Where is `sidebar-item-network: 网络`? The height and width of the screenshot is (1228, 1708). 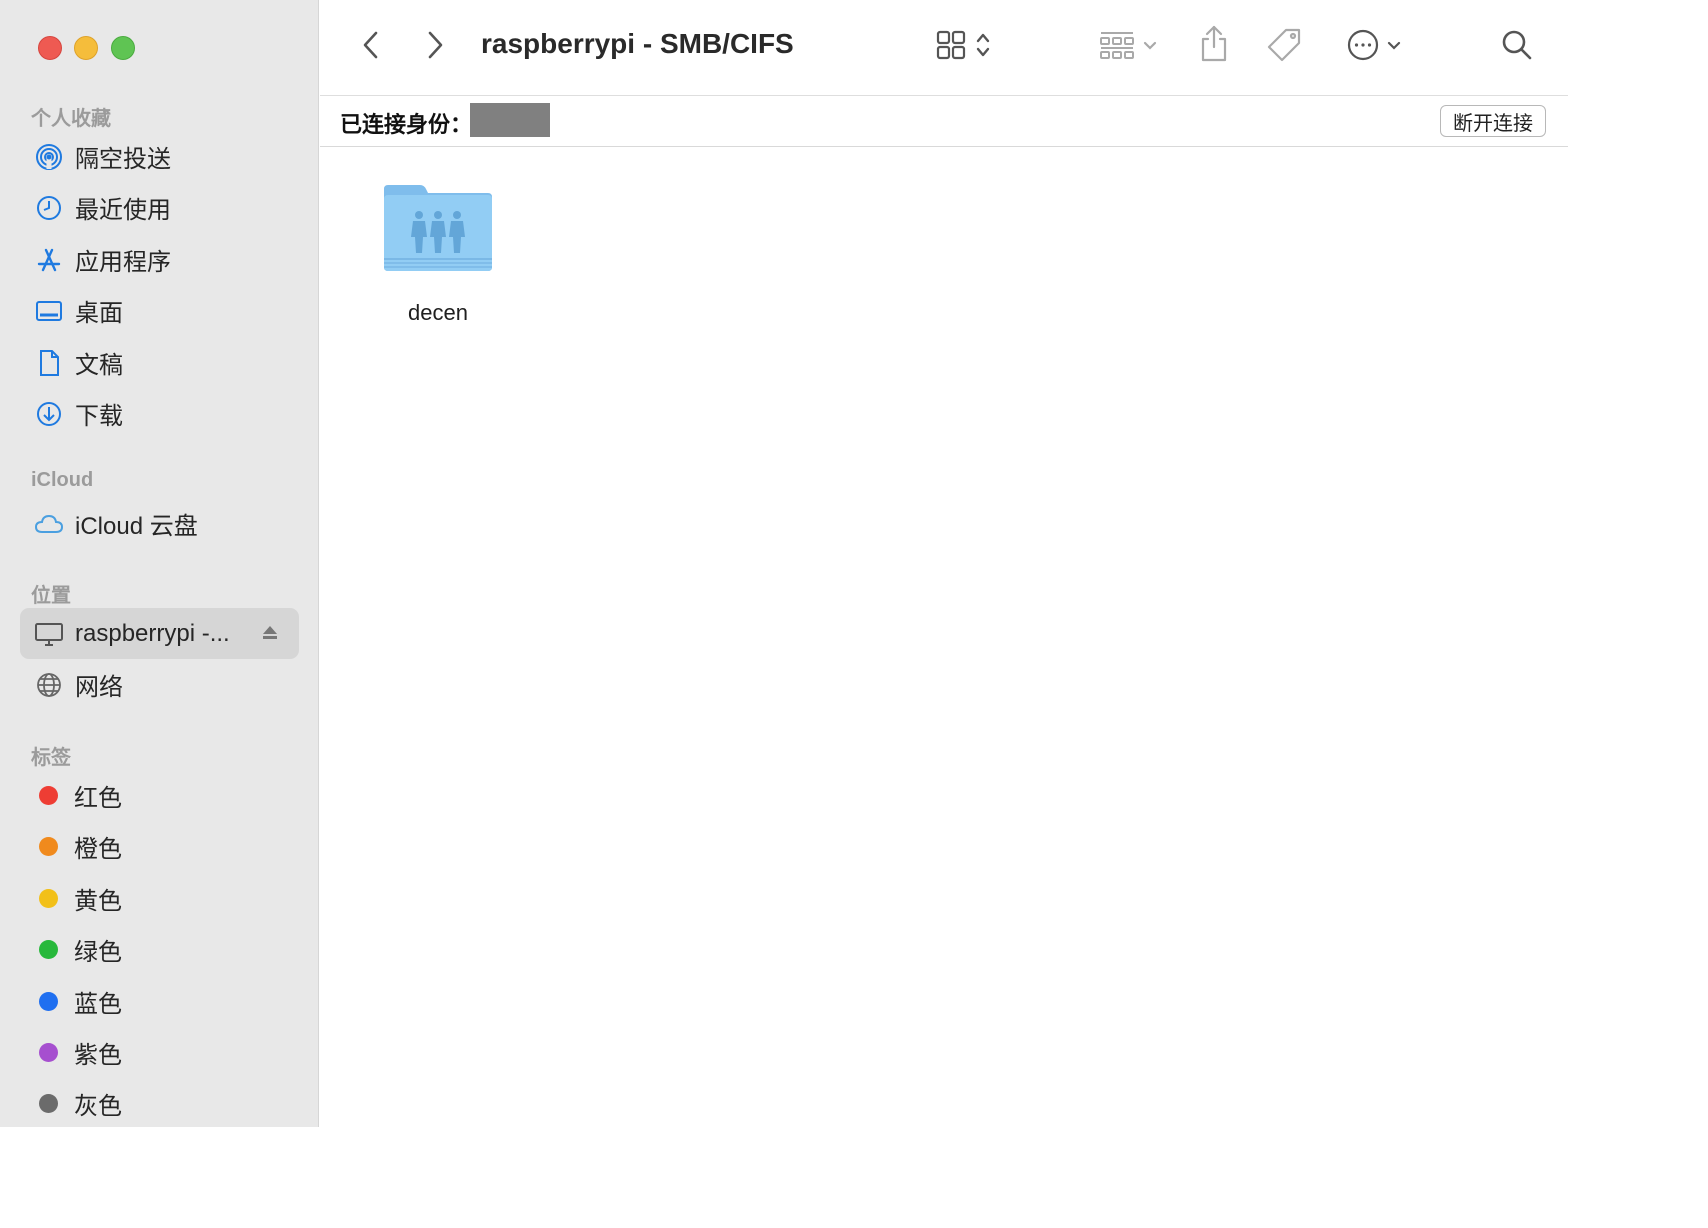
sidebar-item-network: 网络 is located at coordinates (159, 684).